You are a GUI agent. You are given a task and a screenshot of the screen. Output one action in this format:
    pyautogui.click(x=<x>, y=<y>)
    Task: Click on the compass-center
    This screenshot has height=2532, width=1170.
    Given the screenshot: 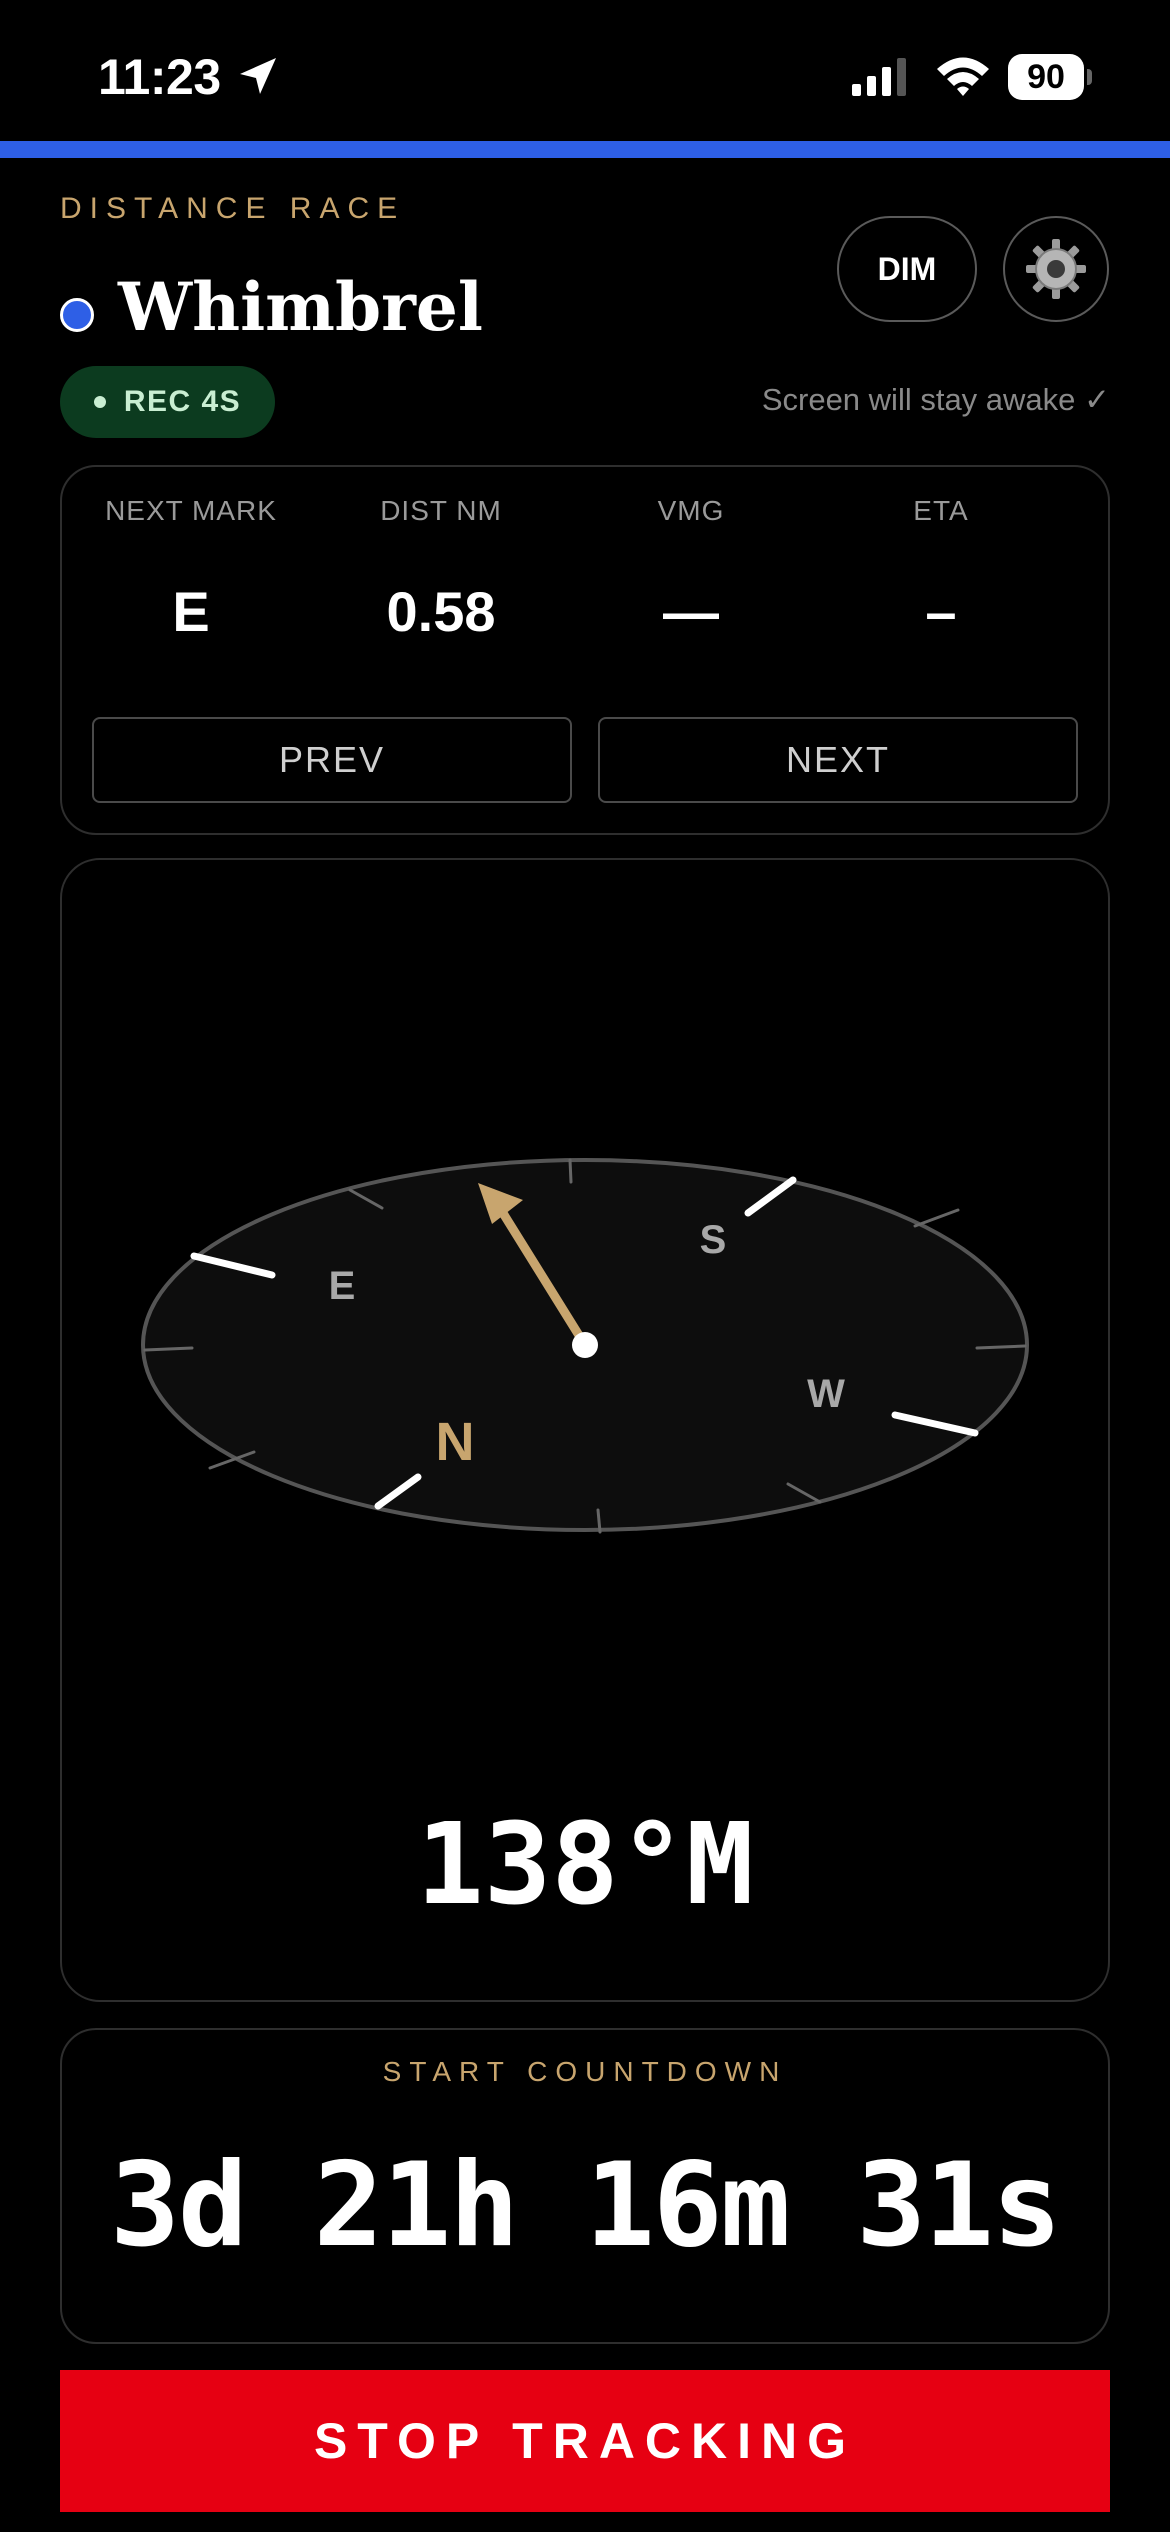 What is the action you would take?
    pyautogui.click(x=585, y=1345)
    